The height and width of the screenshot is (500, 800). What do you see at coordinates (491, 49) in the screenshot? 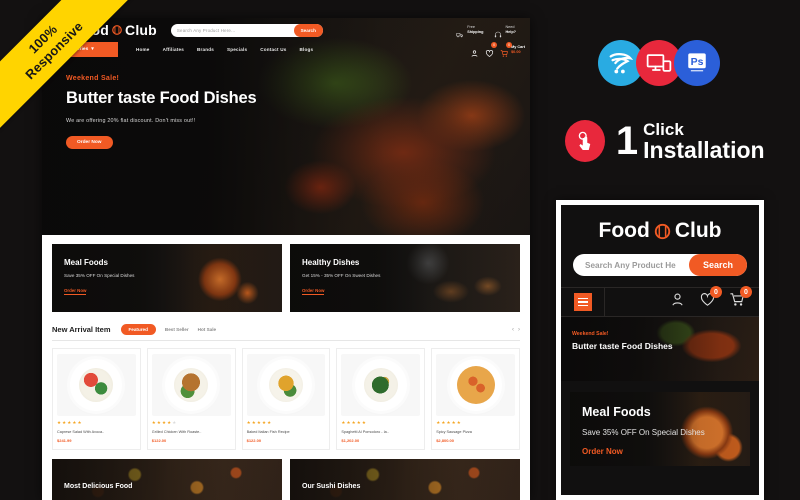
I see `wishlist-icon: 0` at bounding box center [491, 49].